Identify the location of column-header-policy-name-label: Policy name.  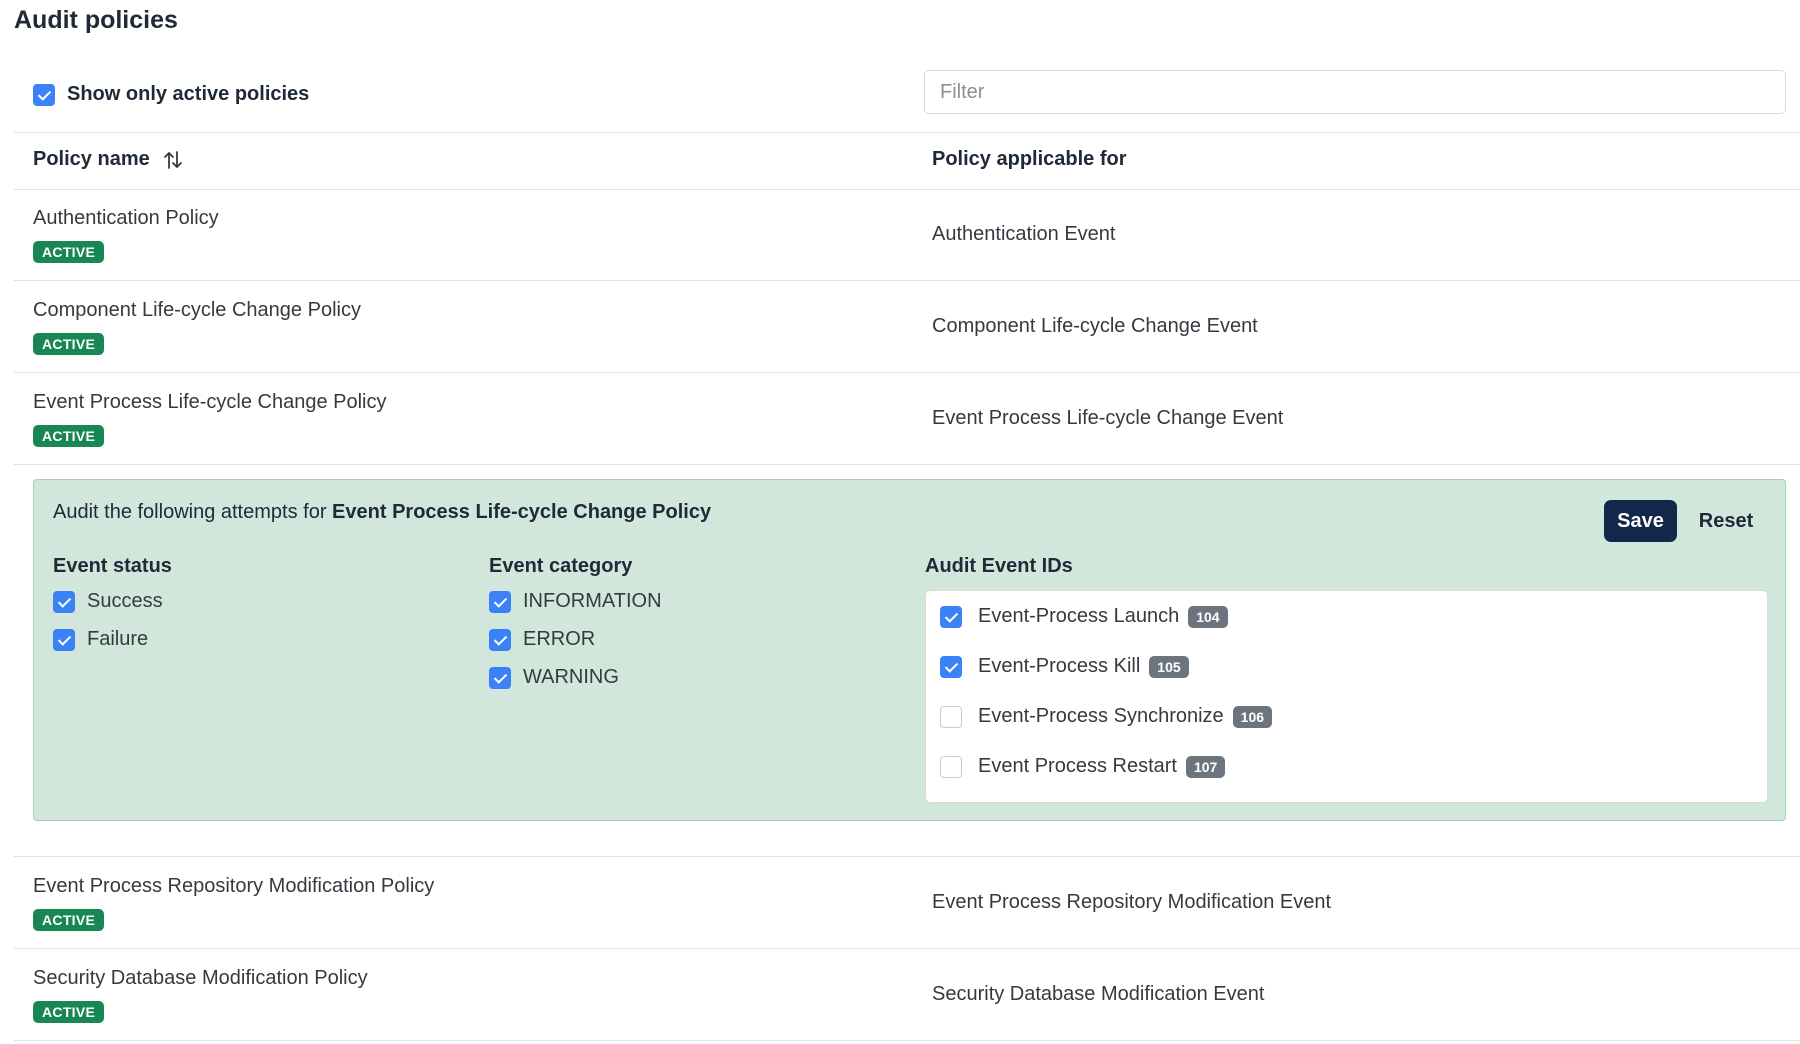
(91, 159).